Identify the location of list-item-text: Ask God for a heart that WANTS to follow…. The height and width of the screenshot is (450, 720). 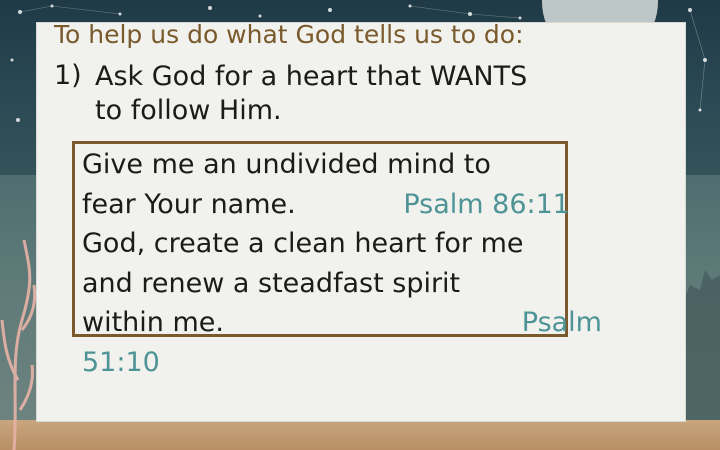
(355, 94).